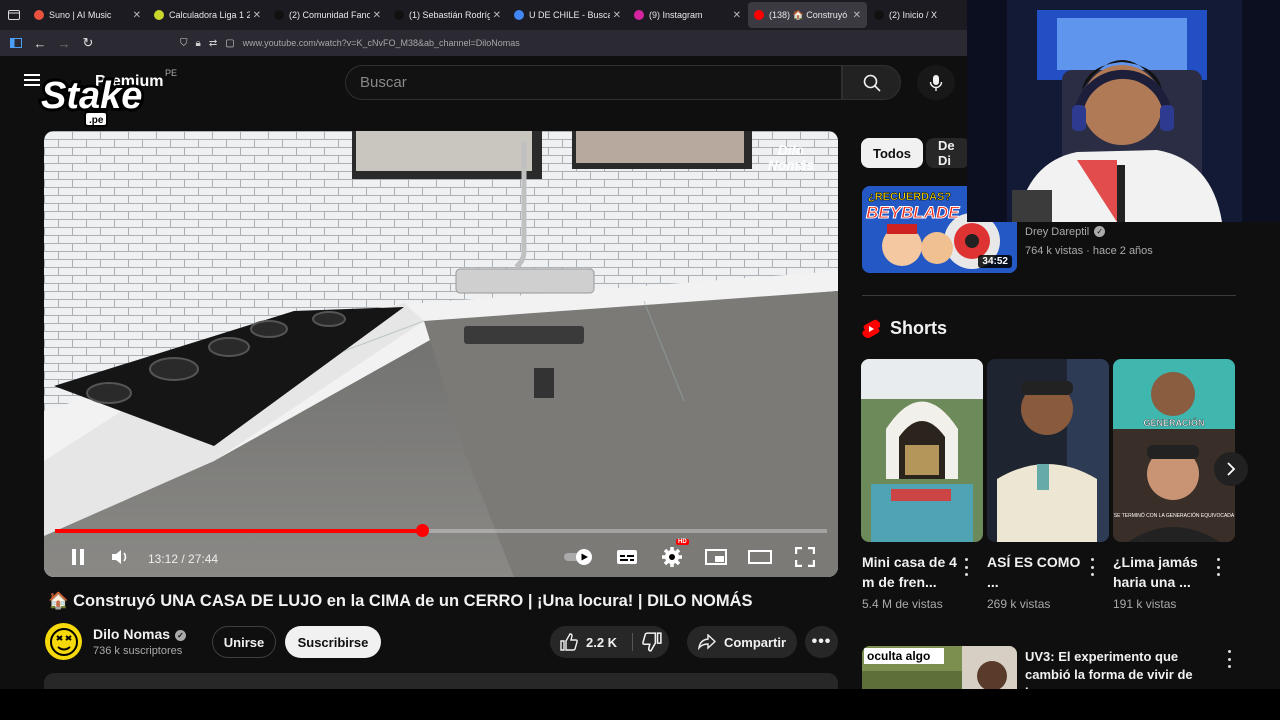  I want to click on more-actions-button: •••, so click(821, 642).